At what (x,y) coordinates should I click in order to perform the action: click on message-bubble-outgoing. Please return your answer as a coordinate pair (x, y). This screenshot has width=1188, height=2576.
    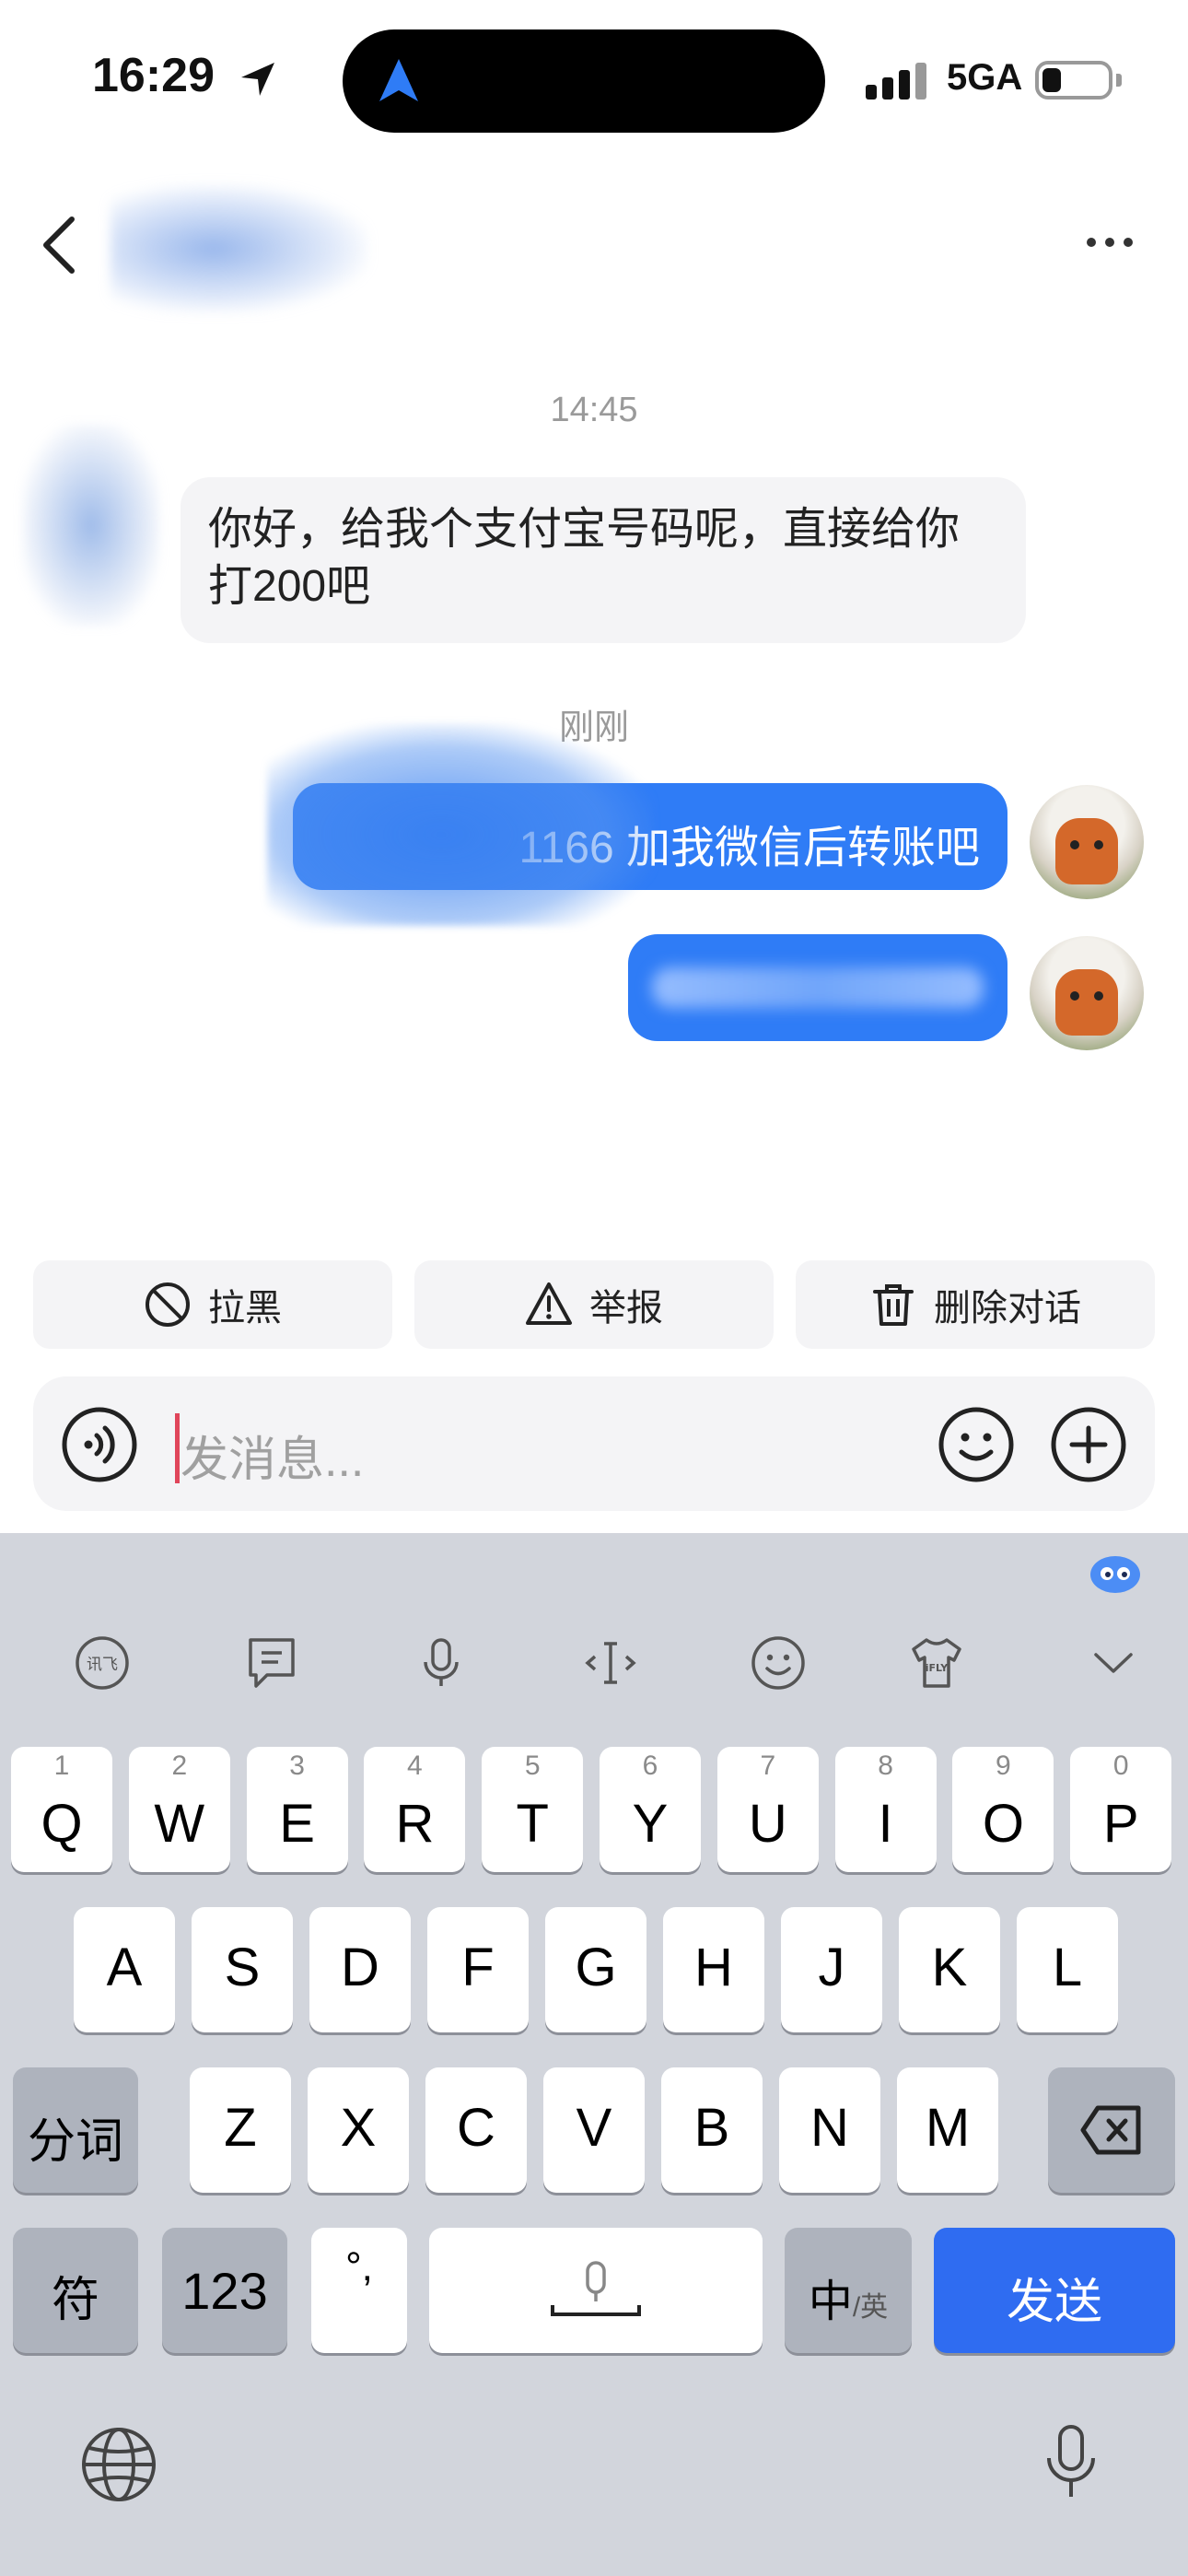
    Looking at the image, I should click on (817, 987).